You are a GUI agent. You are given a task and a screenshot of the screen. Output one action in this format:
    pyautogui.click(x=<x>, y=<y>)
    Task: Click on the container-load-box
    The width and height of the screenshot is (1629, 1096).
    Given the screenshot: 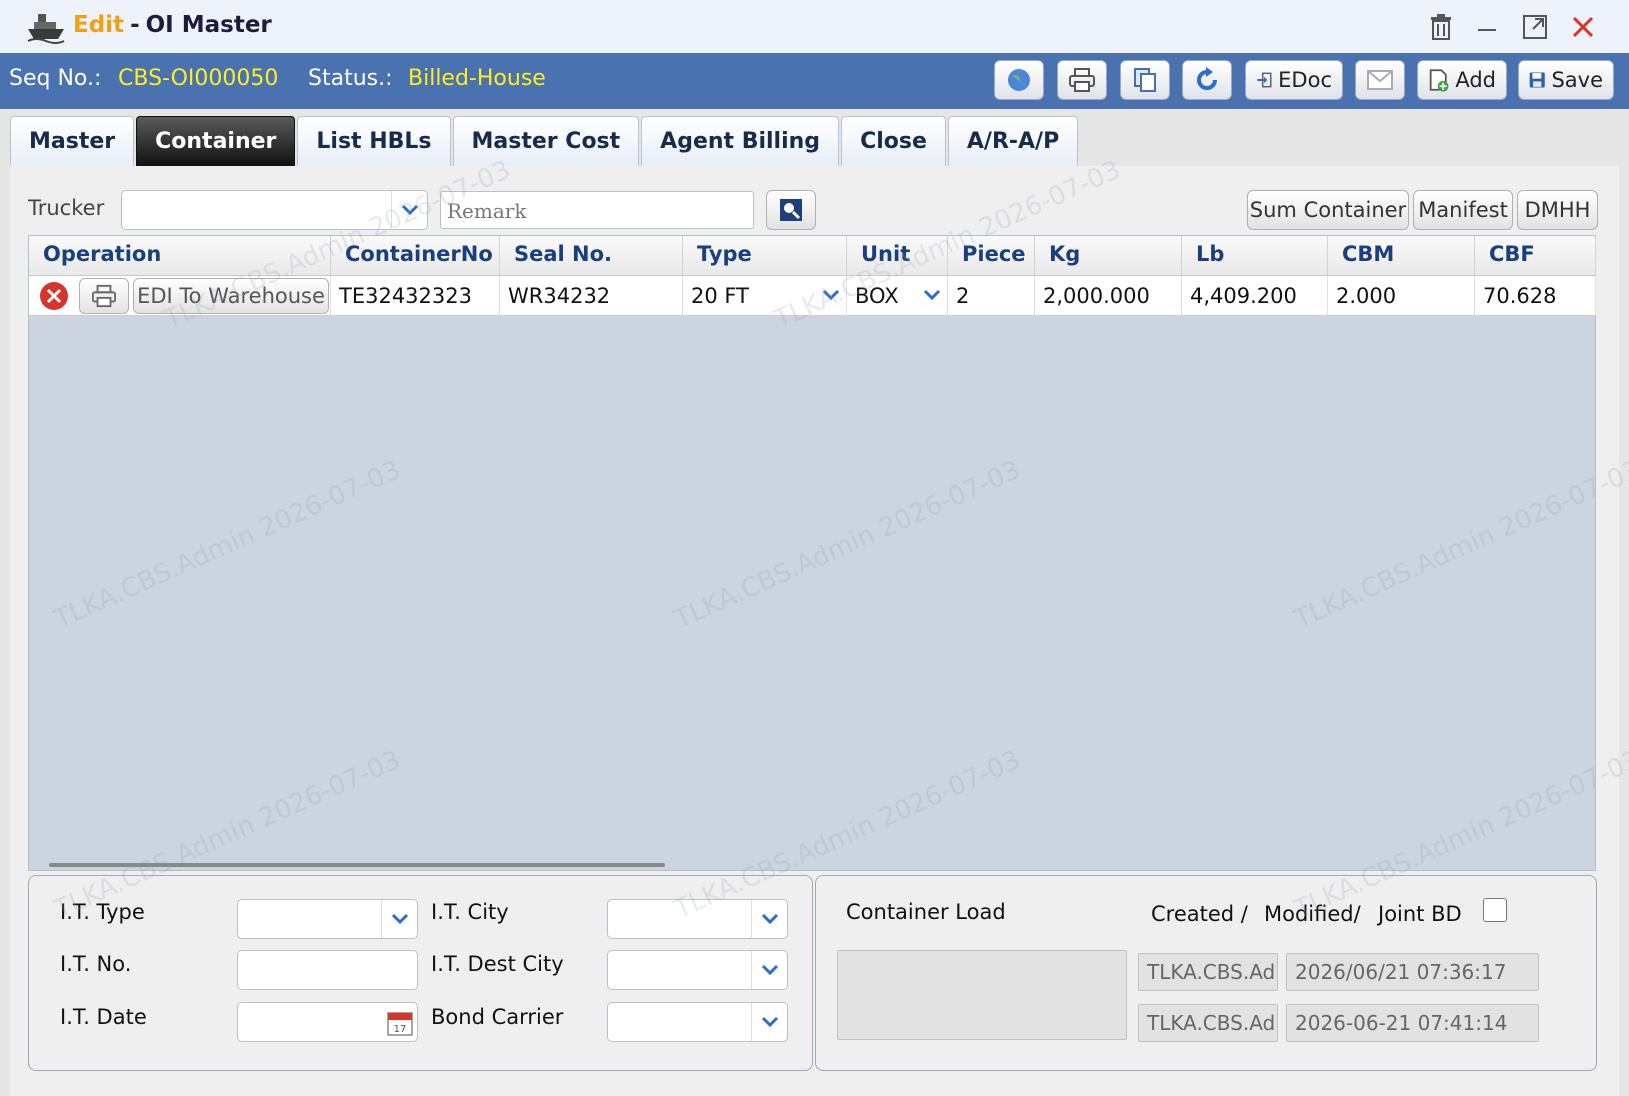 What is the action you would take?
    pyautogui.click(x=982, y=995)
    